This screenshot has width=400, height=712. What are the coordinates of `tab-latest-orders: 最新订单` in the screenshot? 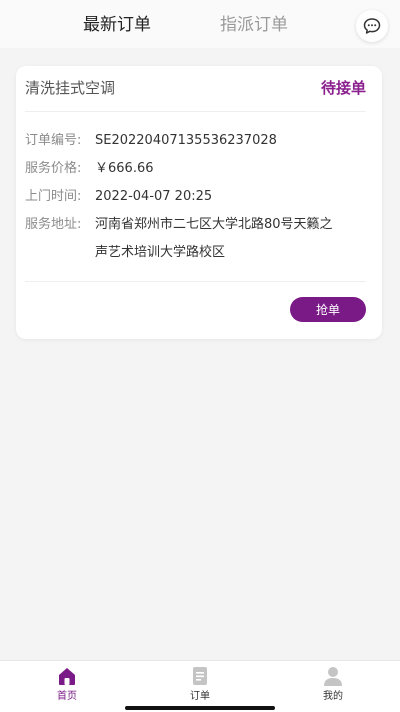 It's located at (117, 25).